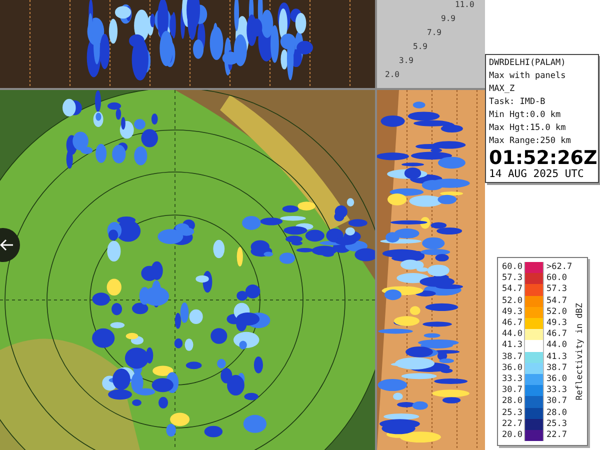 Image resolution: width=600 pixels, height=450 pixels. Describe the element at coordinates (528, 76) in the screenshot. I see `info-line: Max with panels` at that location.